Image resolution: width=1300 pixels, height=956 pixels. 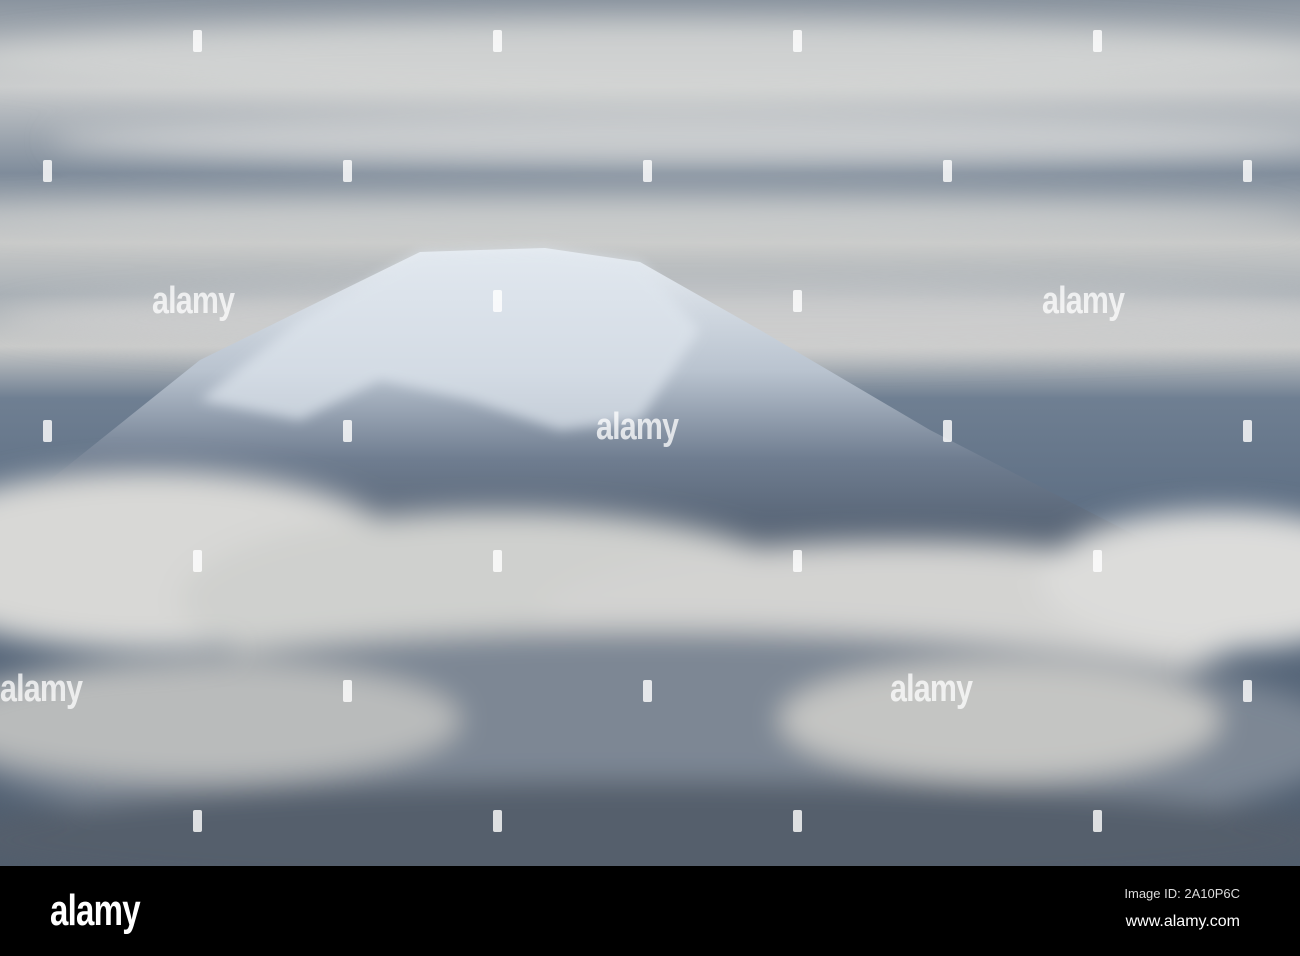 What do you see at coordinates (1182, 921) in the screenshot?
I see `site-url: www.alamy.com` at bounding box center [1182, 921].